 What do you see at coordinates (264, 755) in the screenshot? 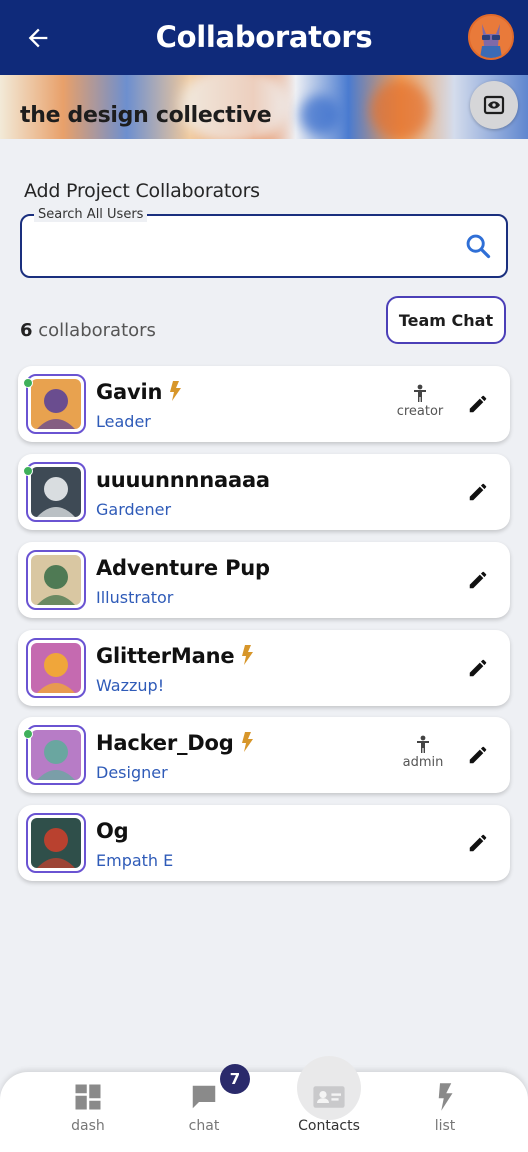
I see `collaborator-card: Hacker_Dog Designer admin` at bounding box center [264, 755].